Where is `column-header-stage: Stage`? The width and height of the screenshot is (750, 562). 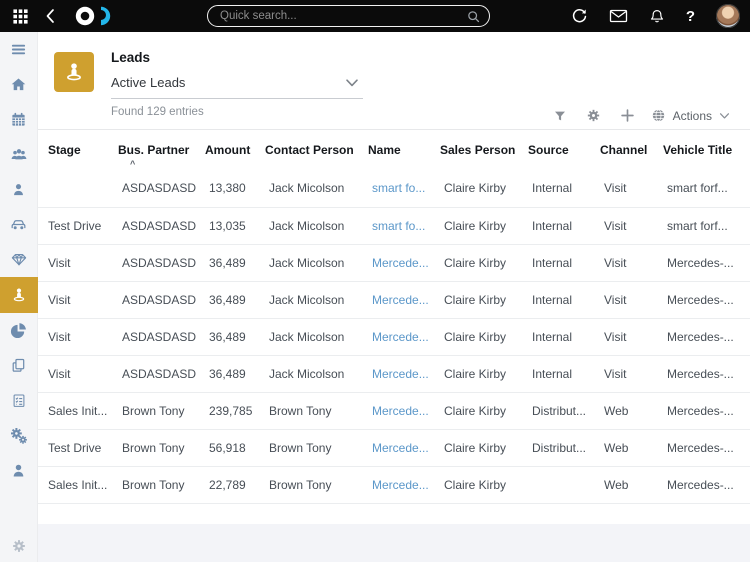 column-header-stage: Stage is located at coordinates (78, 149).